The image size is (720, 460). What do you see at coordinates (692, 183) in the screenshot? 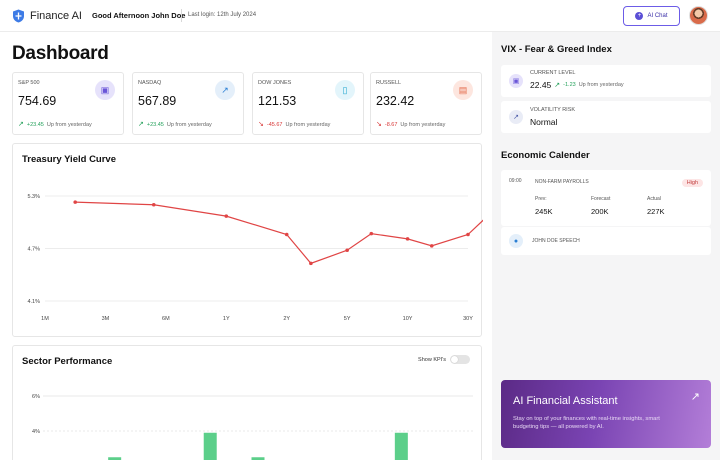
I see `impact-badge: High` at bounding box center [692, 183].